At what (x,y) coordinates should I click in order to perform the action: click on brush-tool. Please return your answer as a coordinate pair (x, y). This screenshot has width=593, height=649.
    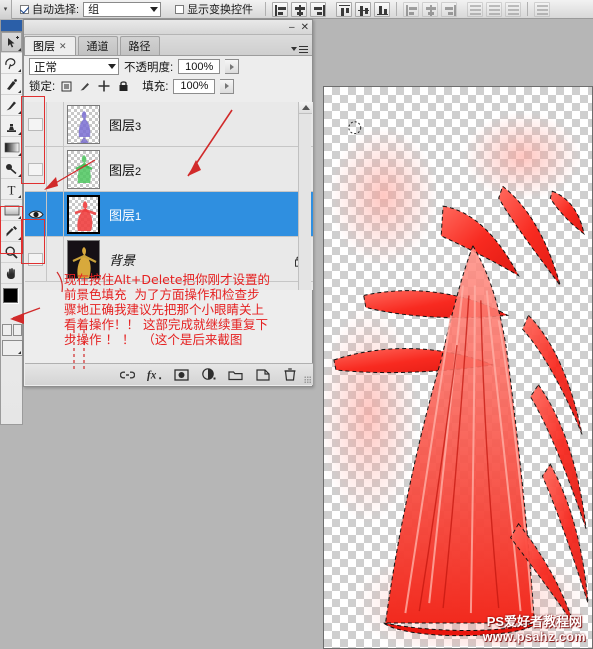
    Looking at the image, I should click on (11, 105).